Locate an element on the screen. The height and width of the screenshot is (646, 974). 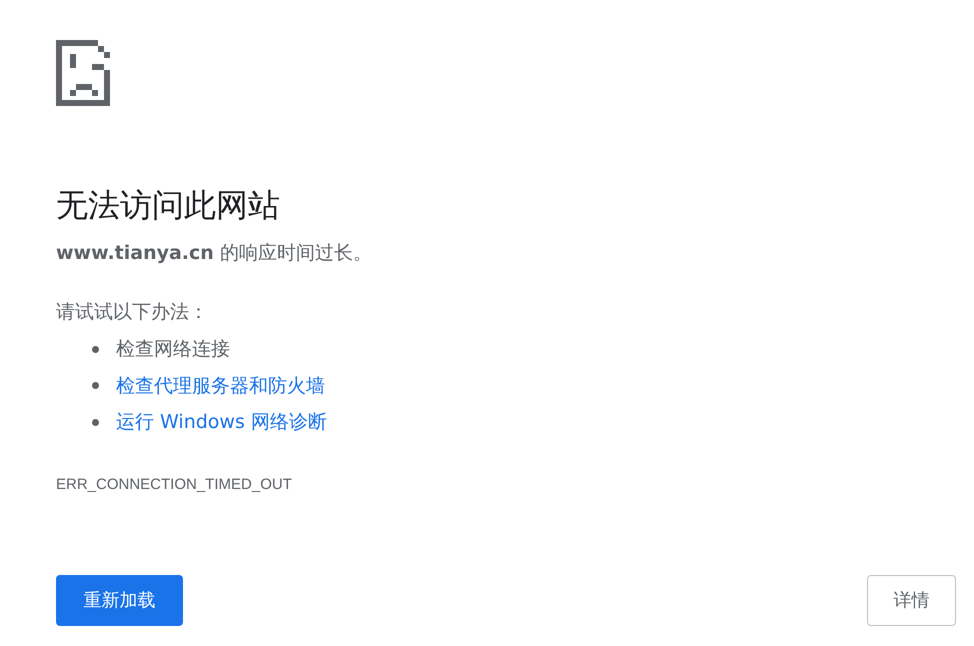
error-code: ERR_CONNECTION_TIMED_OUT is located at coordinates (174, 484).